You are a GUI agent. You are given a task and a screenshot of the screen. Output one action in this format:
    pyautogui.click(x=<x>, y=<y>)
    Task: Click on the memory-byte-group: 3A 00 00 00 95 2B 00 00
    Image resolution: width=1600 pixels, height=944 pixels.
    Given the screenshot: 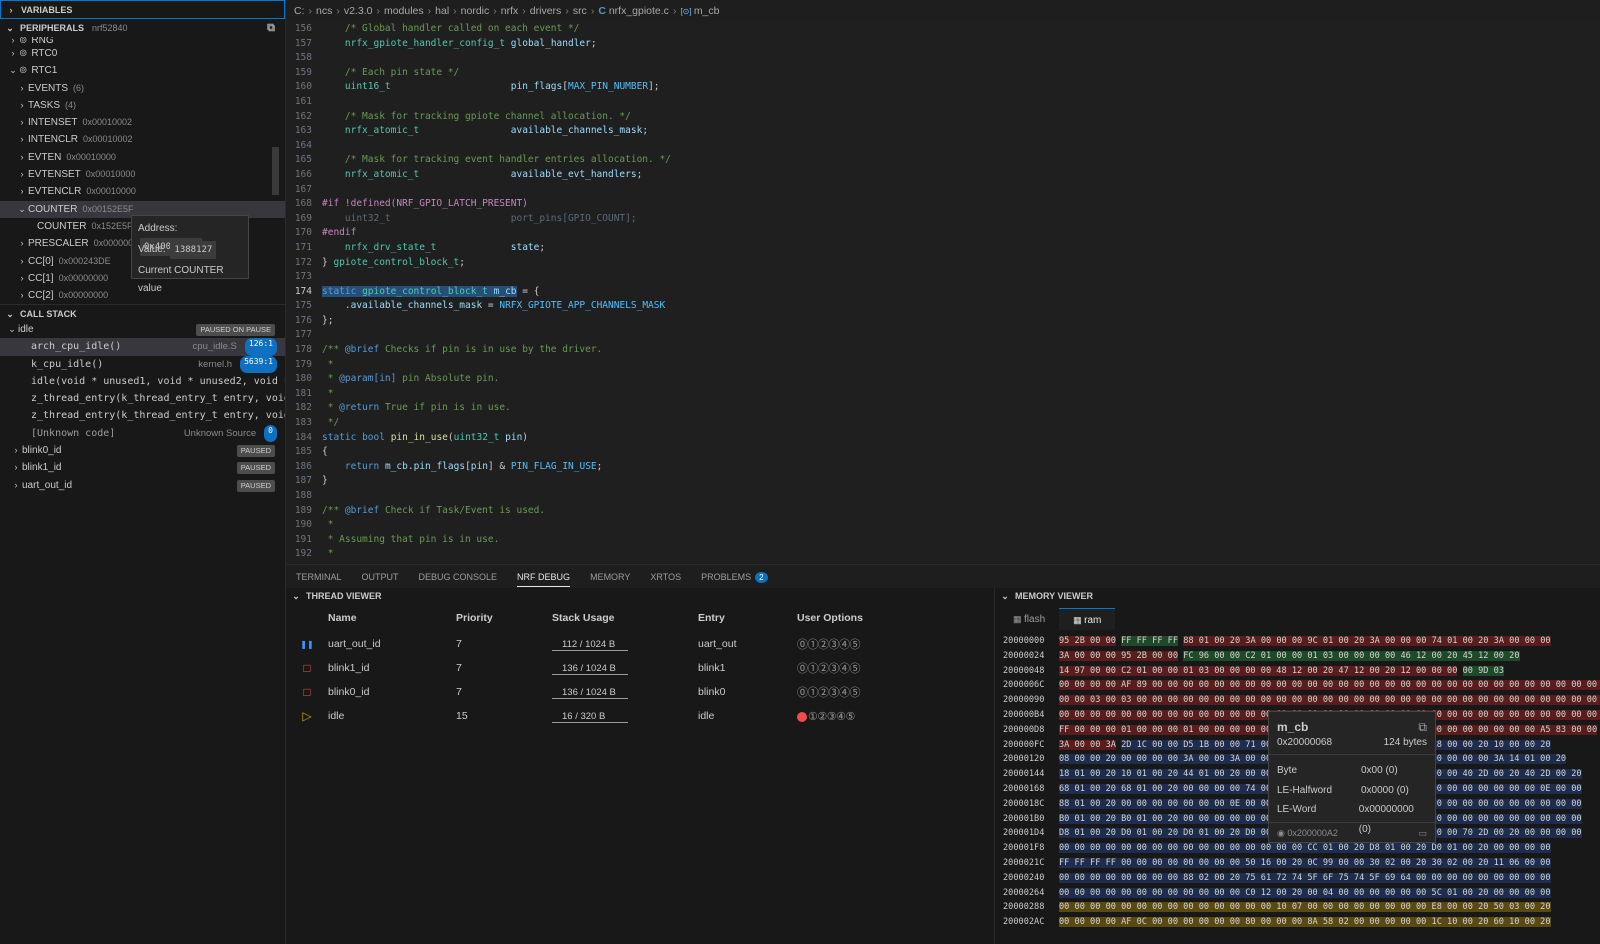 What is the action you would take?
    pyautogui.click(x=1118, y=655)
    